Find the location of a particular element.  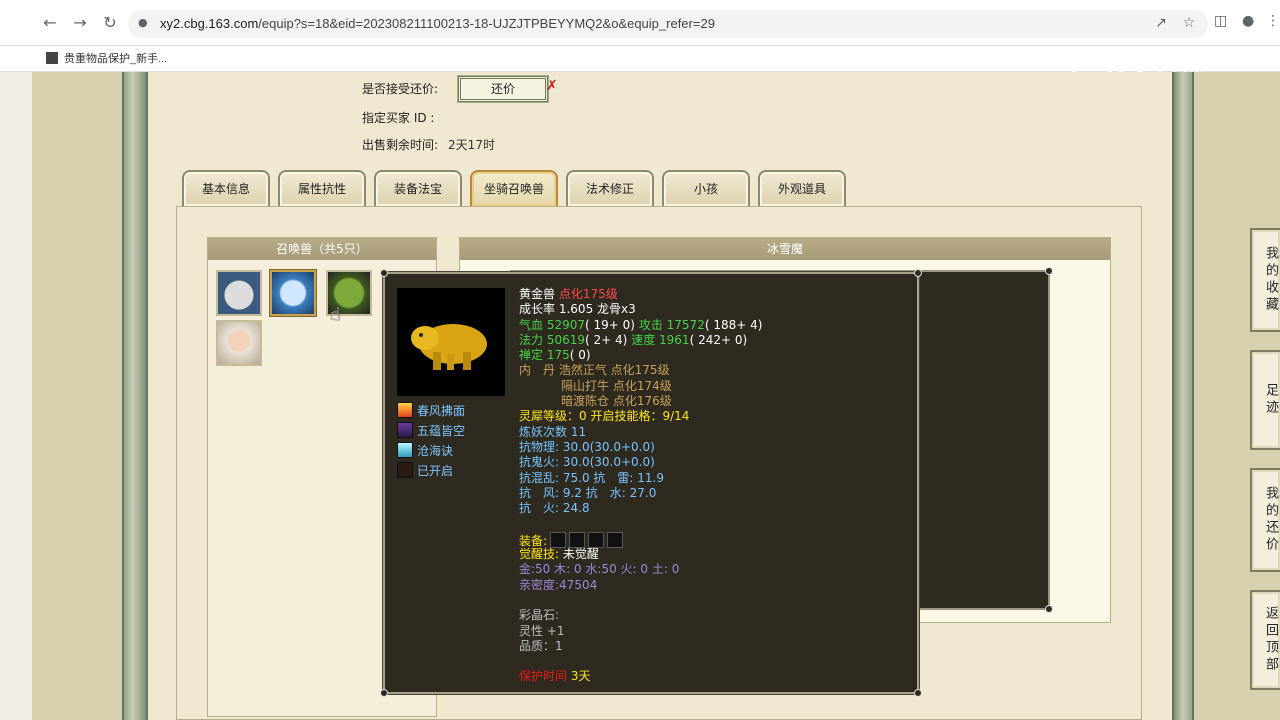

time-left-label: 出售剩余时间: is located at coordinates (400, 145).